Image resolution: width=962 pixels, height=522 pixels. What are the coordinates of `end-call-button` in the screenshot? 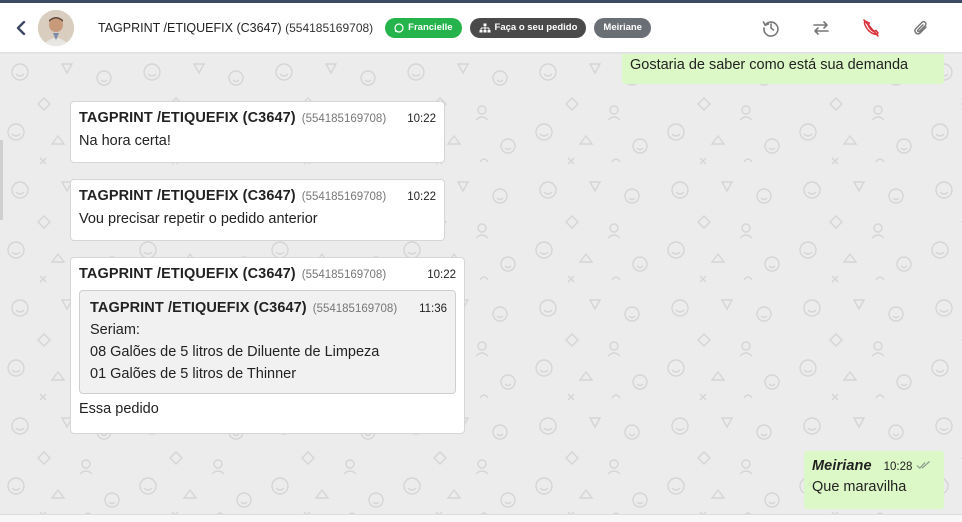 It's located at (871, 28).